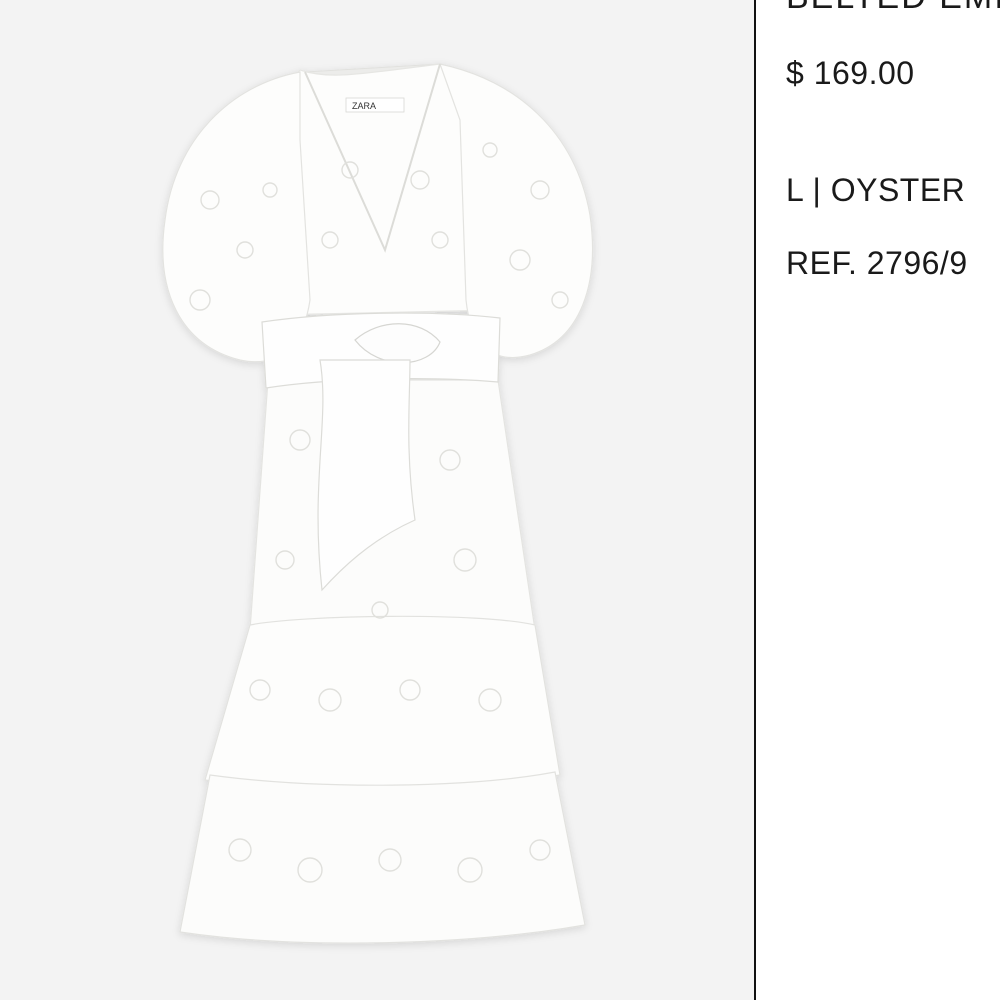 This screenshot has height=1000, width=1000. What do you see at coordinates (364, 106) in the screenshot?
I see `svg-text: ZARA` at bounding box center [364, 106].